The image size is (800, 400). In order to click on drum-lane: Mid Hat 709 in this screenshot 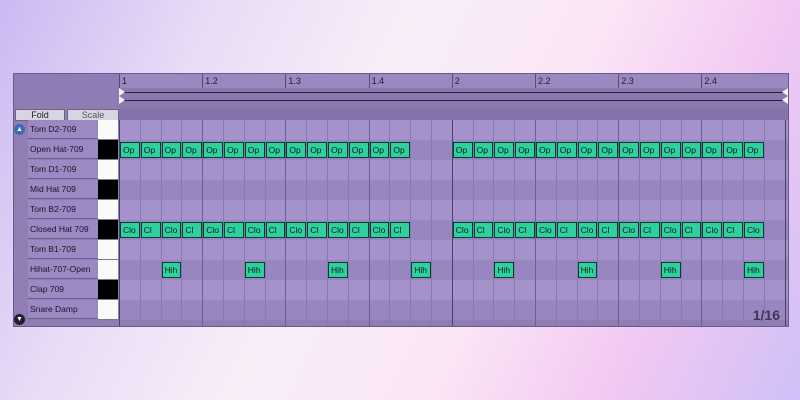, I will do `click(66, 190)`.